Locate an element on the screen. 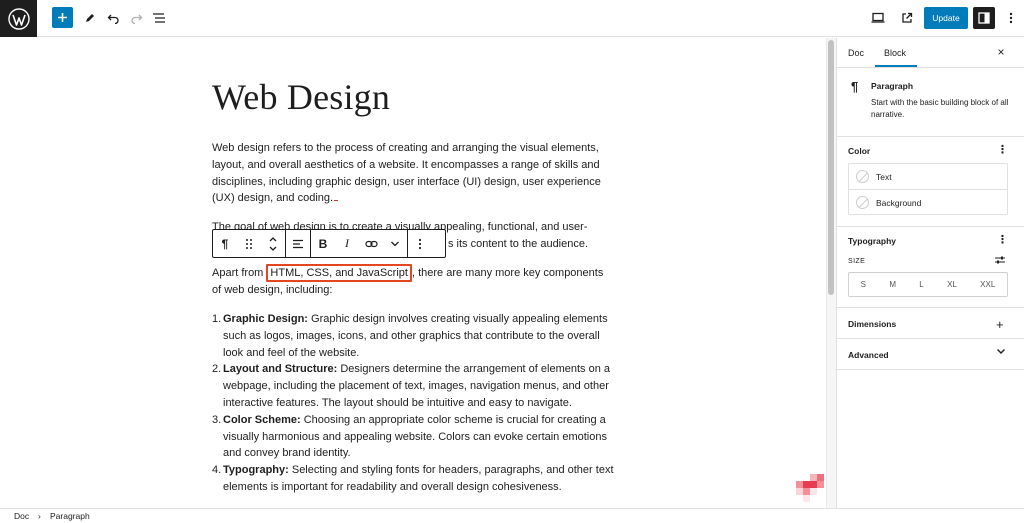 Image resolution: width=1024 pixels, height=523 pixels. dimensions-panel-title: Dimensions is located at coordinates (872, 324).